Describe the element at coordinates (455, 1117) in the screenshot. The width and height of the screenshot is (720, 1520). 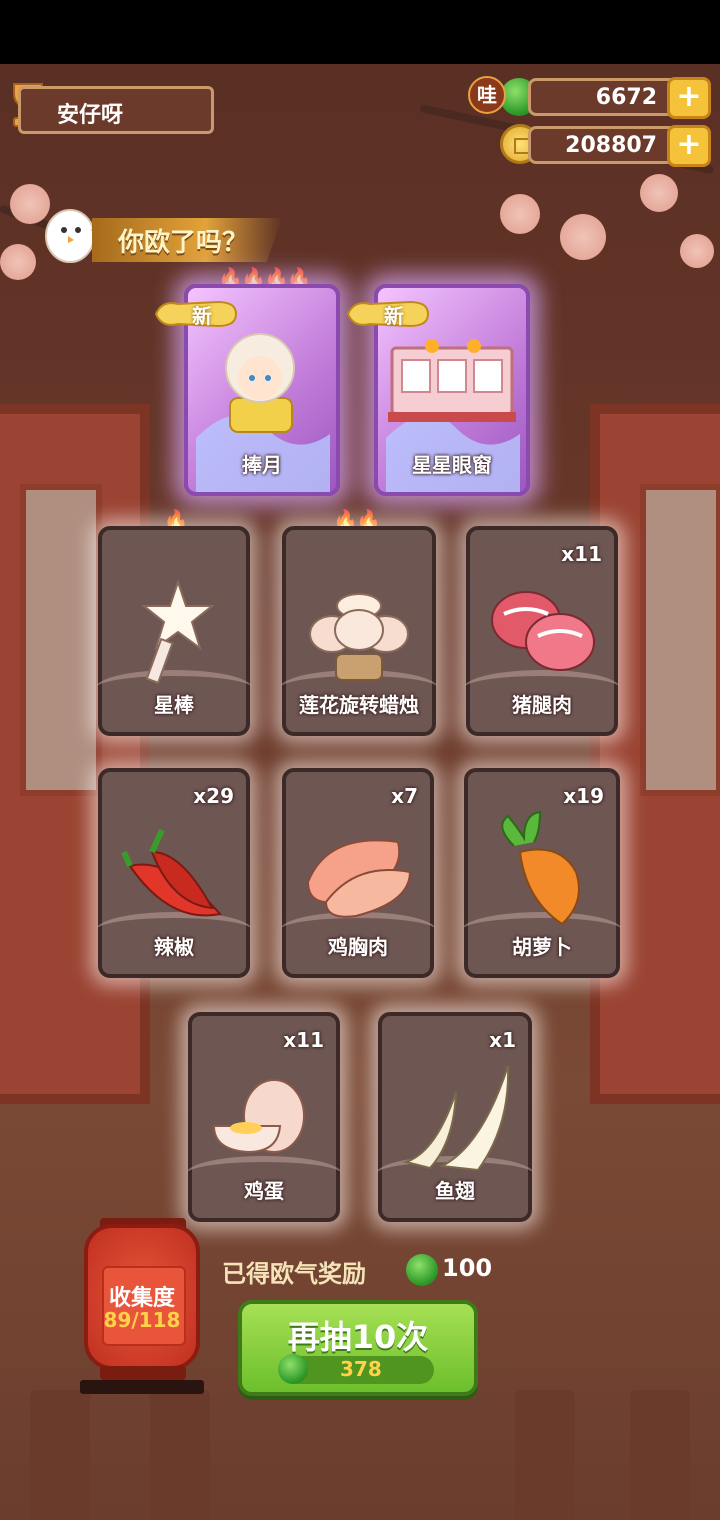
I see `reward-card-shark-fin: x1 鱼翅` at that location.